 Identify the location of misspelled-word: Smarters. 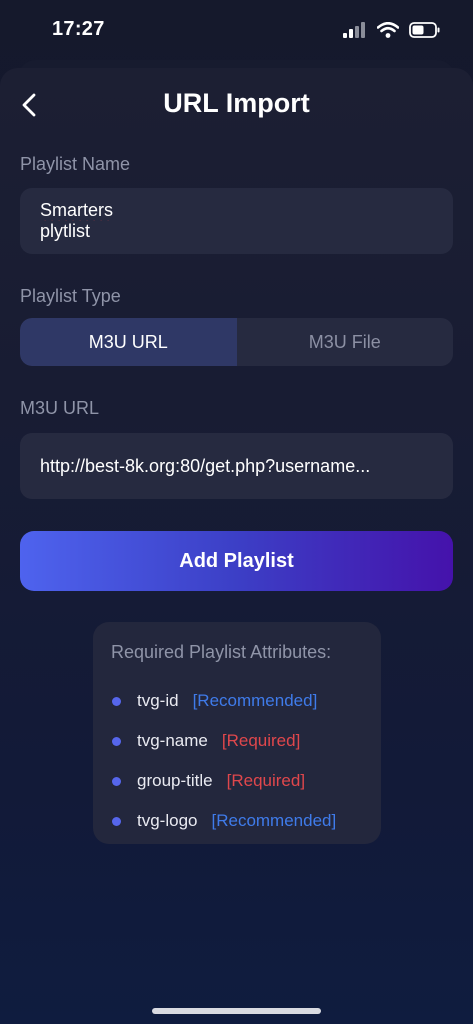
(77, 210).